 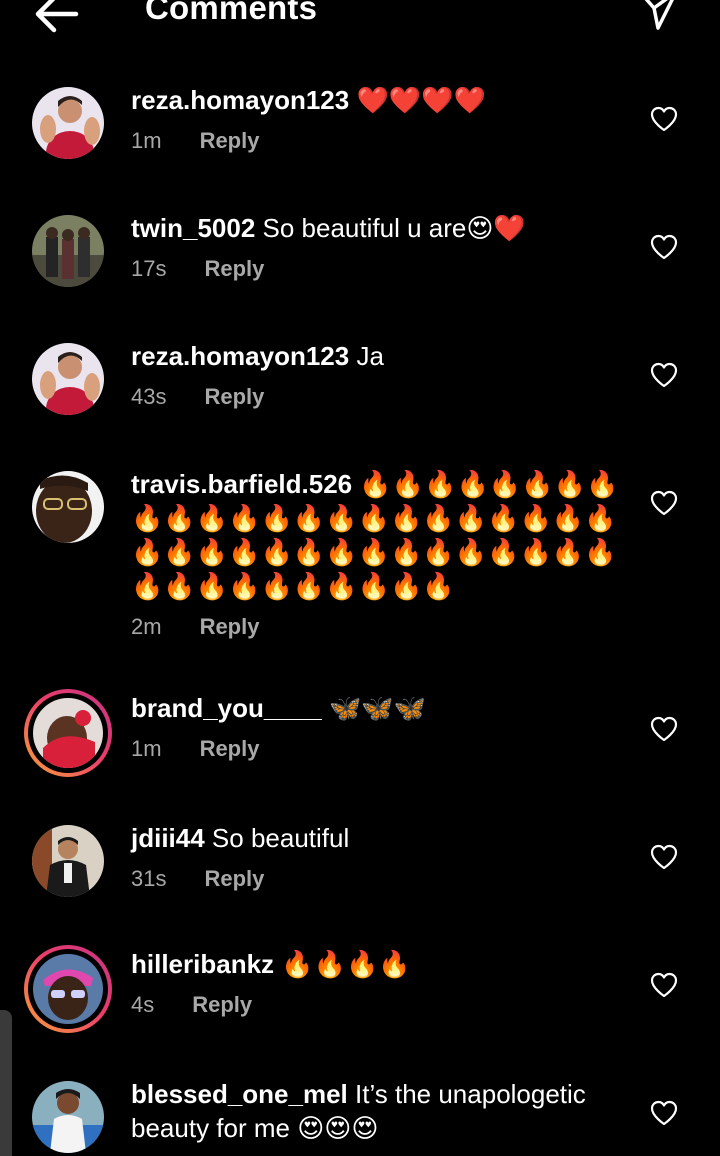 I want to click on comment-username: blessed_one_mel, so click(x=239, y=1094).